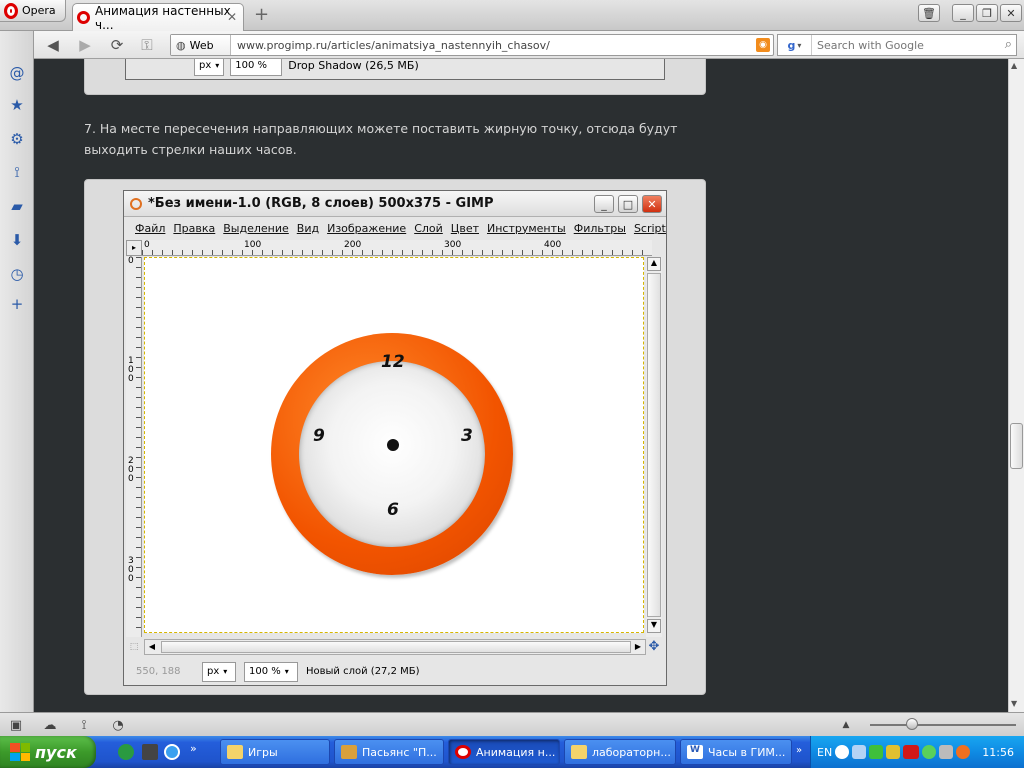 This screenshot has width=1024, height=768. I want to click on tray-expand-icon, so click(842, 752).